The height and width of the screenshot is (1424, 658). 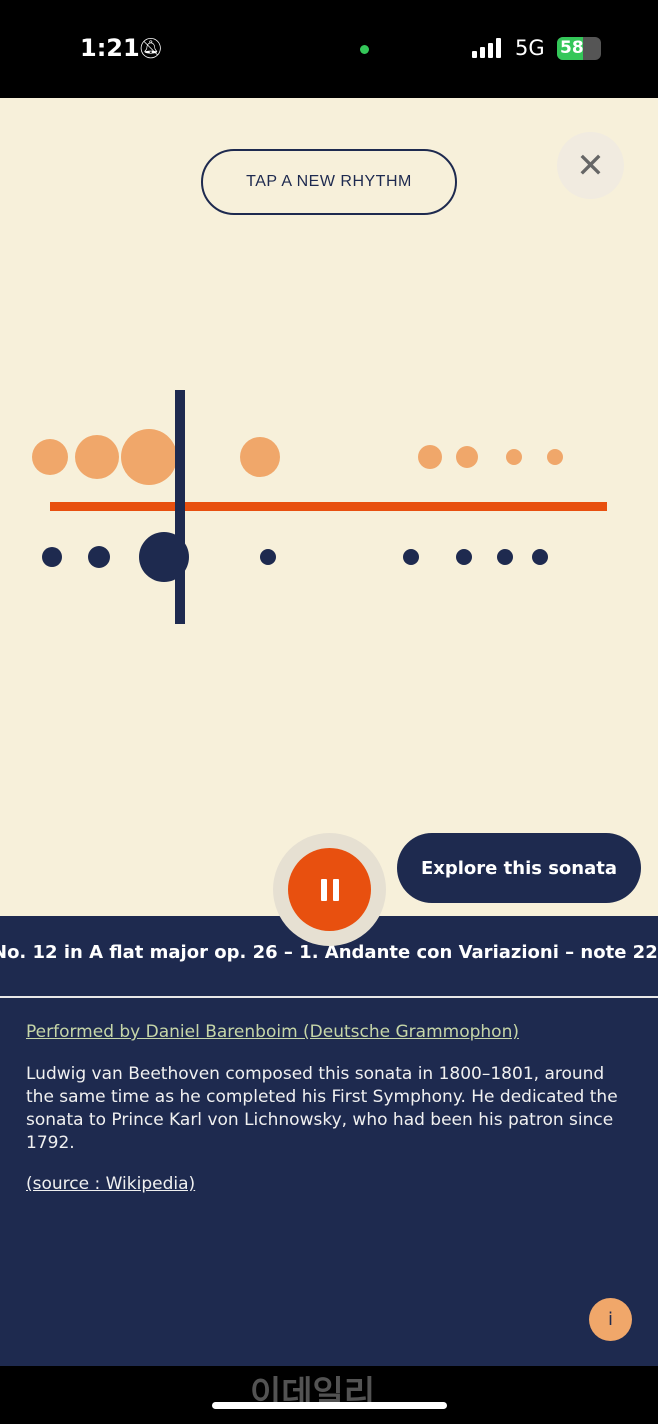 I want to click on source-link: (source : Wikipedia), so click(x=110, y=1184).